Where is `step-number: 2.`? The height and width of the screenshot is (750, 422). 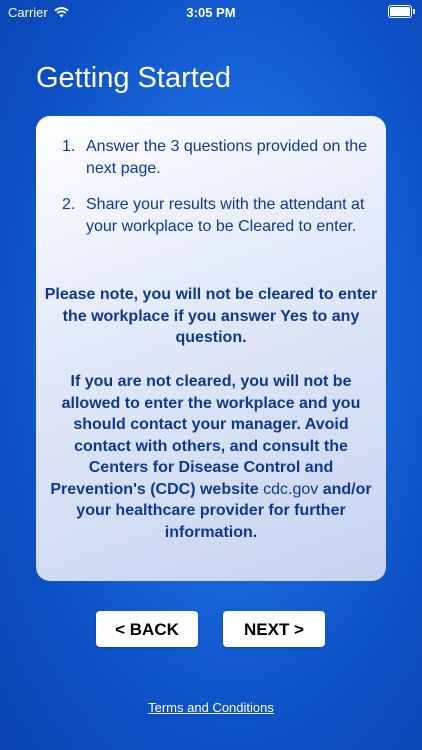 step-number: 2. is located at coordinates (69, 204).